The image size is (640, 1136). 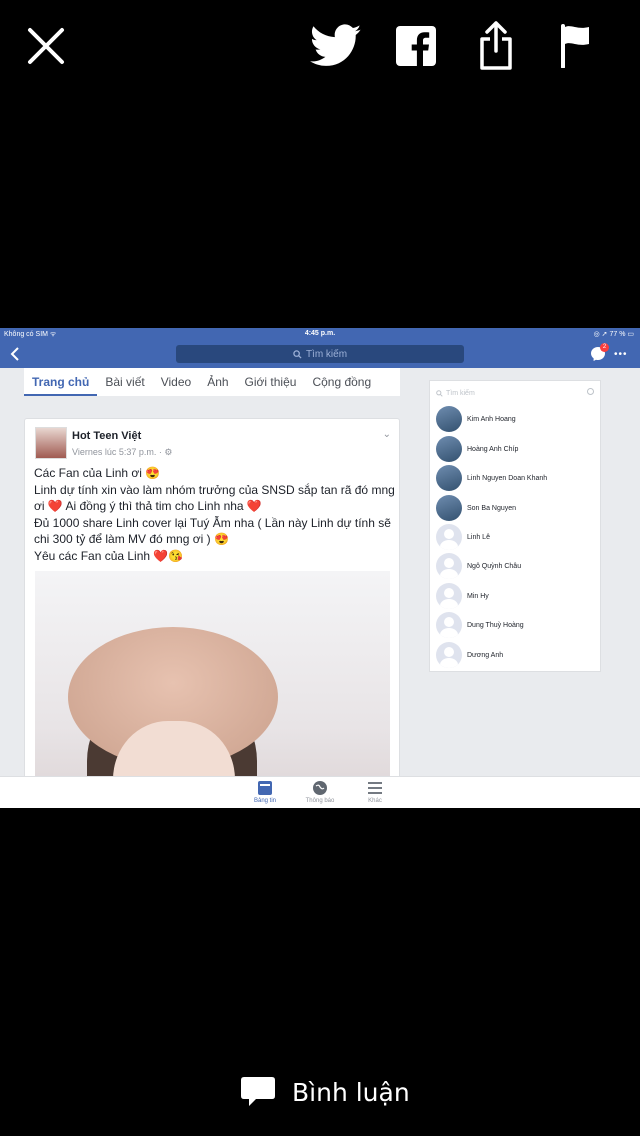 I want to click on contact-name: Min Hy, so click(x=478, y=596).